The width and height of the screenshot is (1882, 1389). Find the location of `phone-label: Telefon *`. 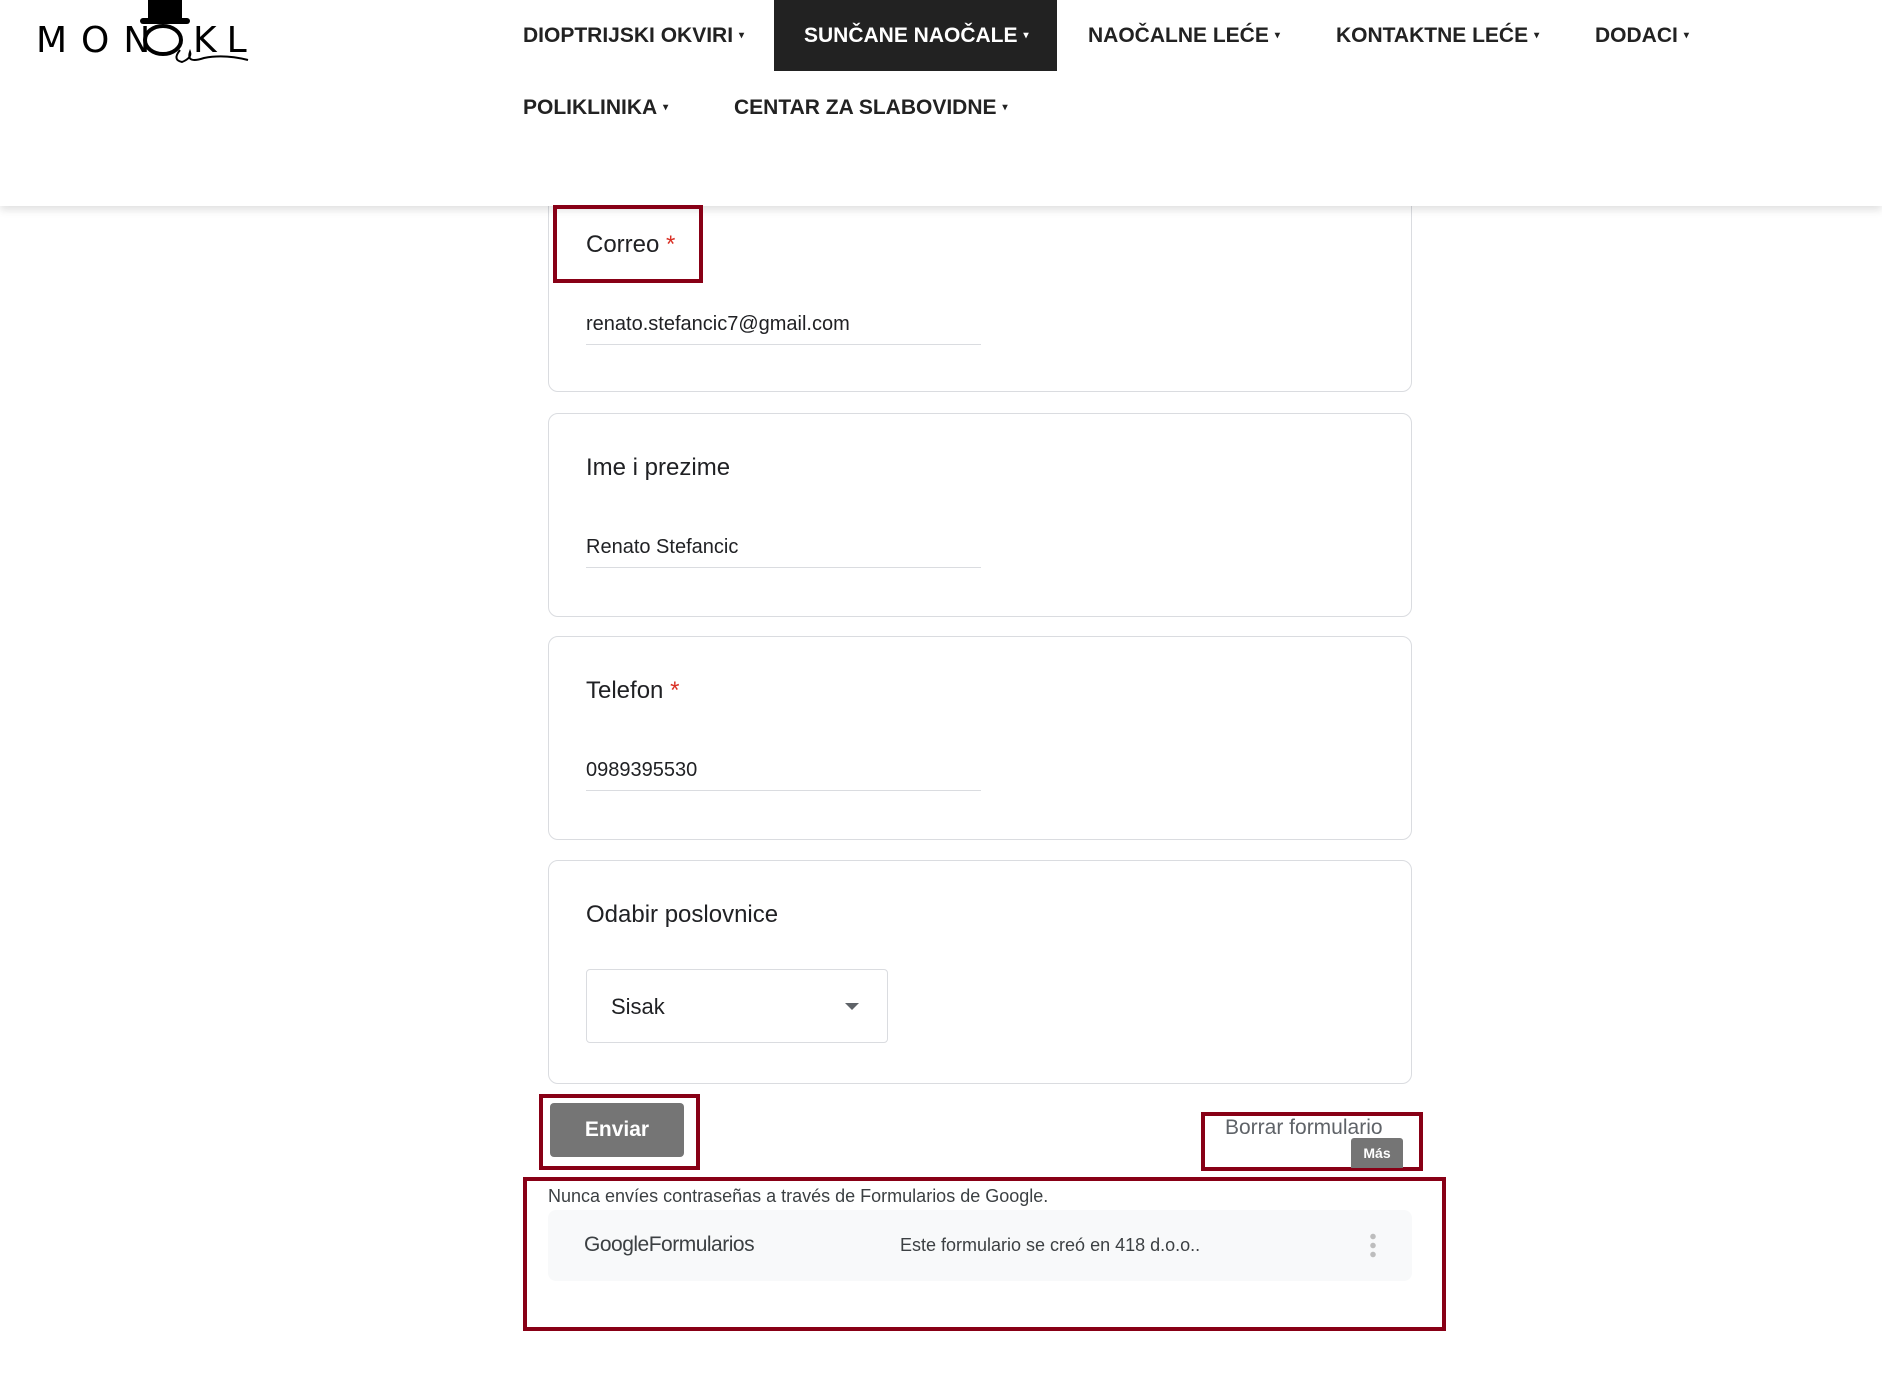

phone-label: Telefon * is located at coordinates (633, 690).